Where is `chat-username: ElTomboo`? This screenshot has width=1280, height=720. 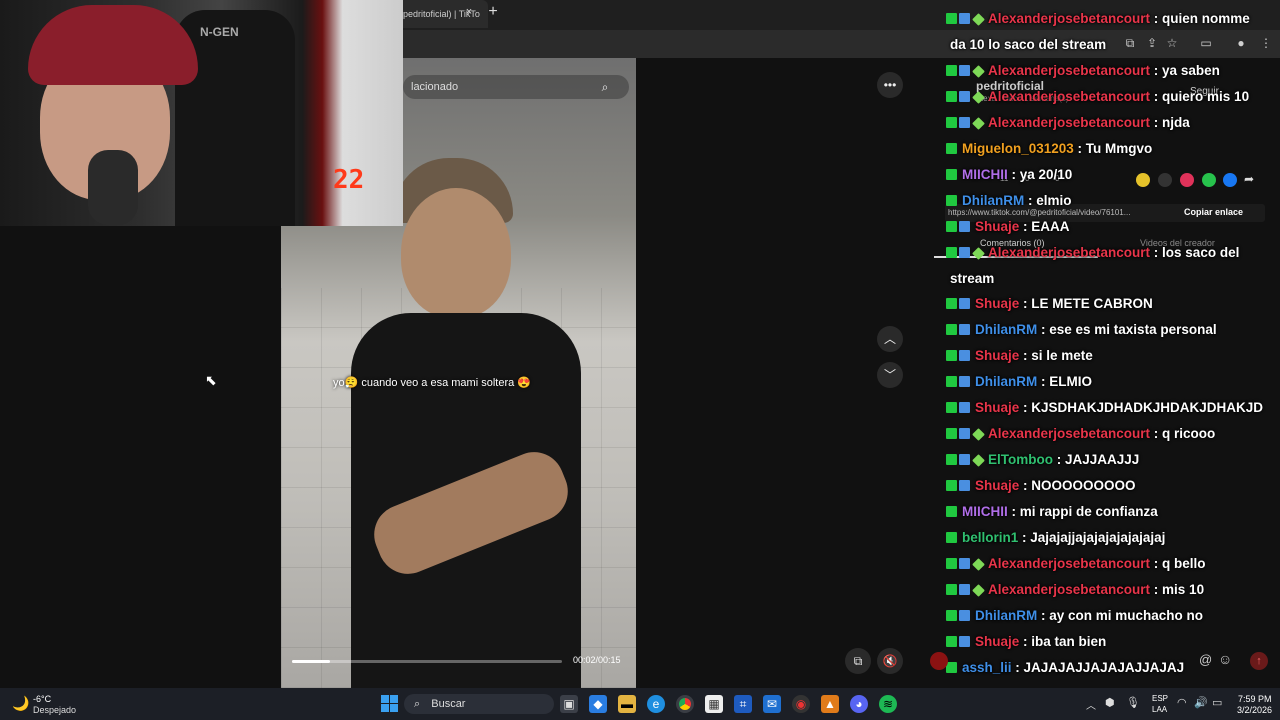
chat-username: ElTomboo is located at coordinates (1020, 459).